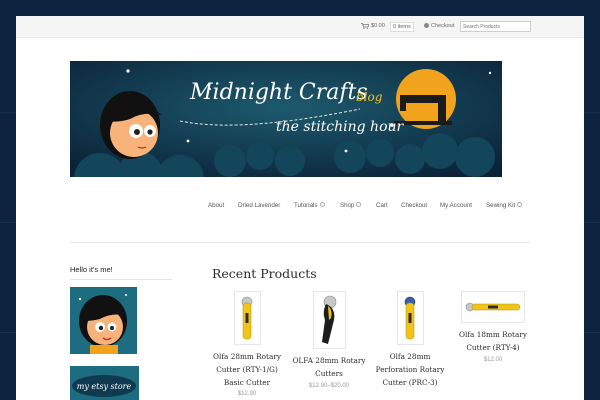 Image resolution: width=600 pixels, height=400 pixels. I want to click on etsy-store-badge: my etsy store, so click(104, 383).